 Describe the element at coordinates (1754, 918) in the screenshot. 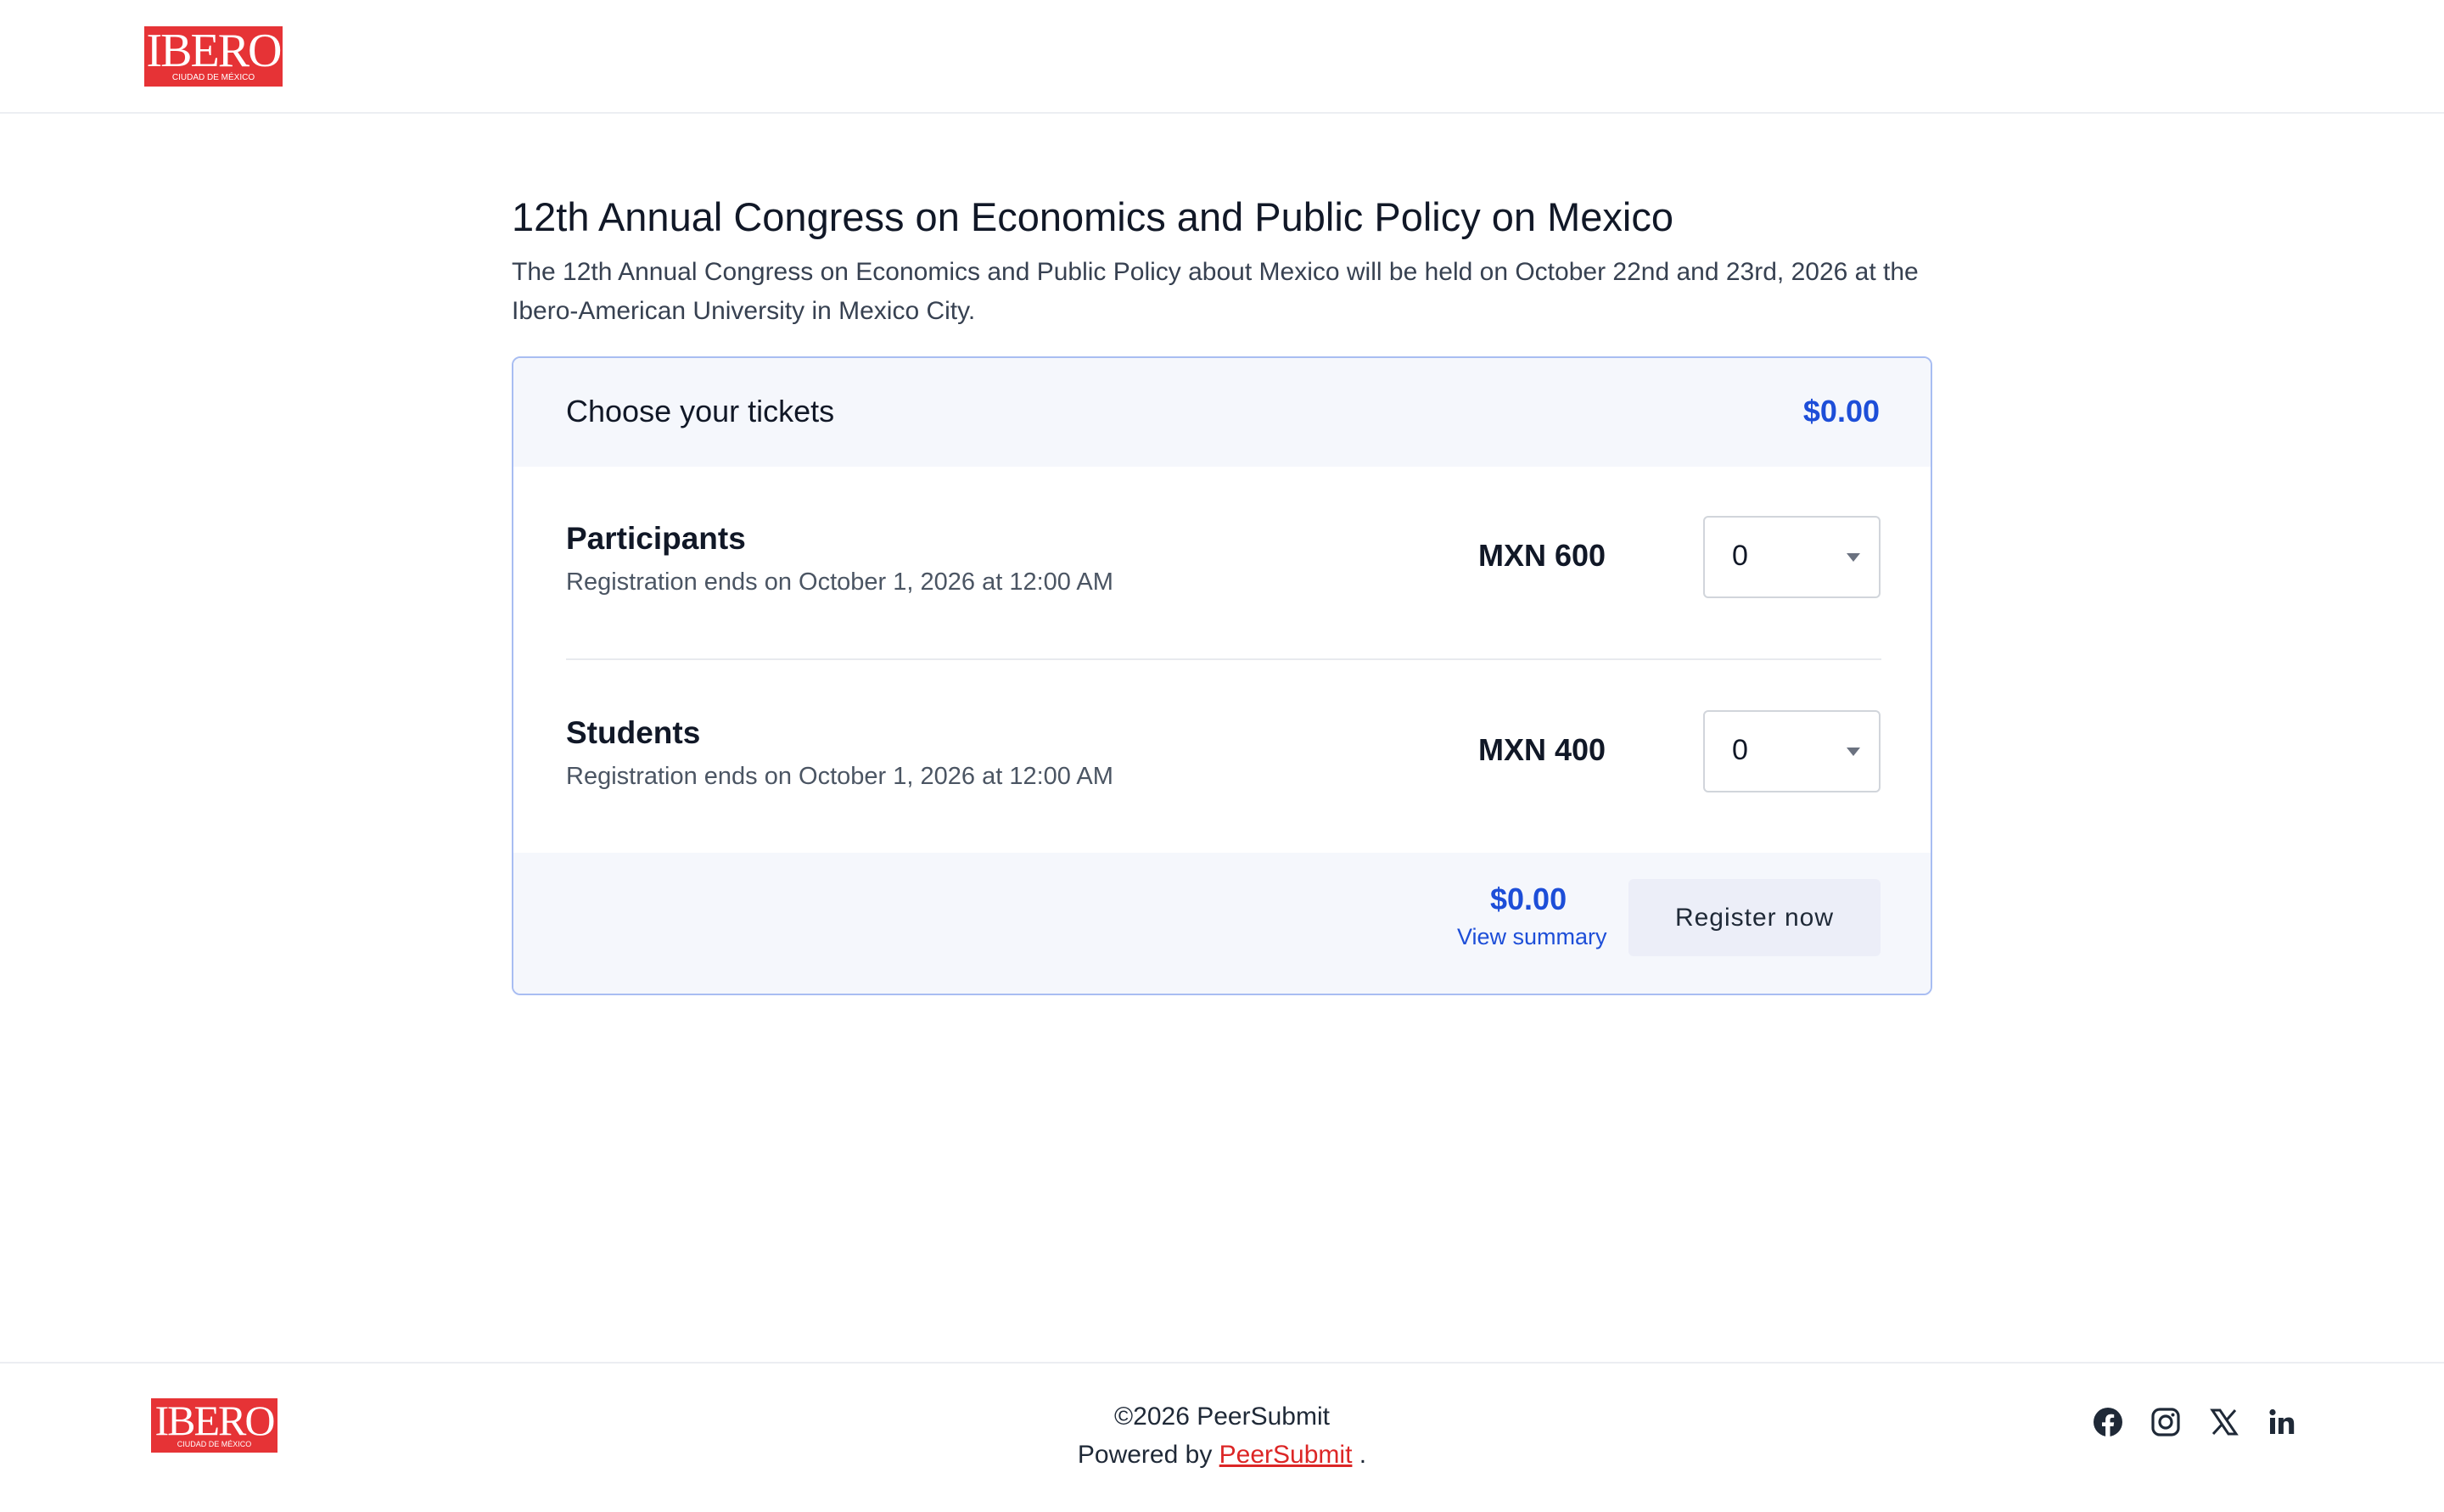

I see `register-now-button: Register now` at that location.